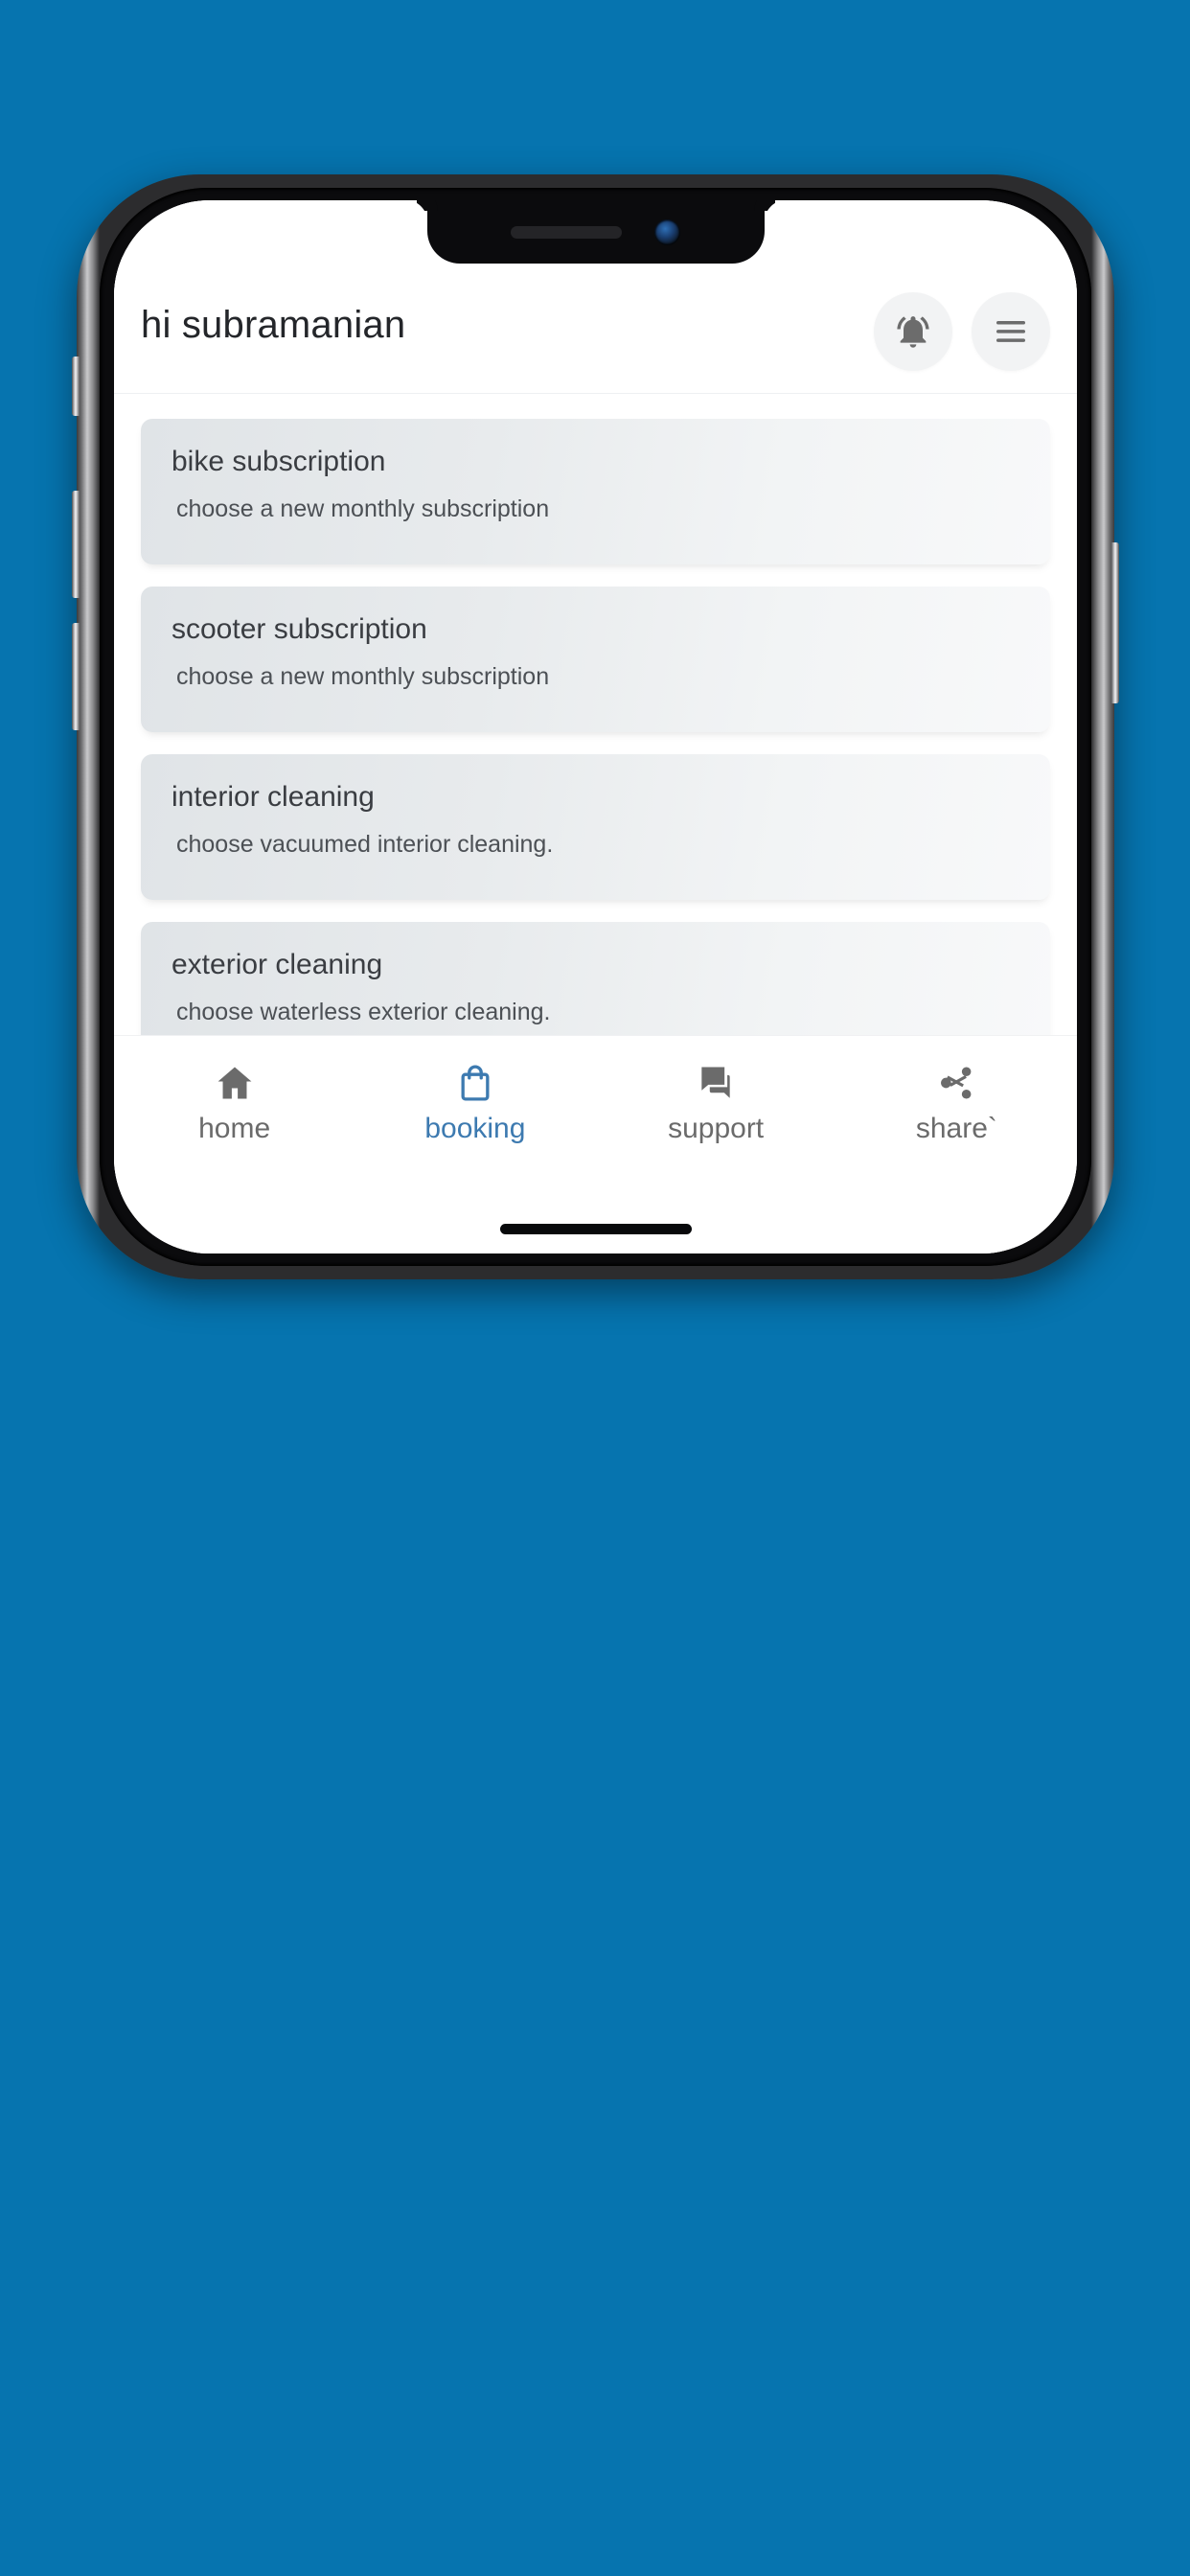 The height and width of the screenshot is (2576, 1190). Describe the element at coordinates (716, 1128) in the screenshot. I see `nav-label: support` at that location.